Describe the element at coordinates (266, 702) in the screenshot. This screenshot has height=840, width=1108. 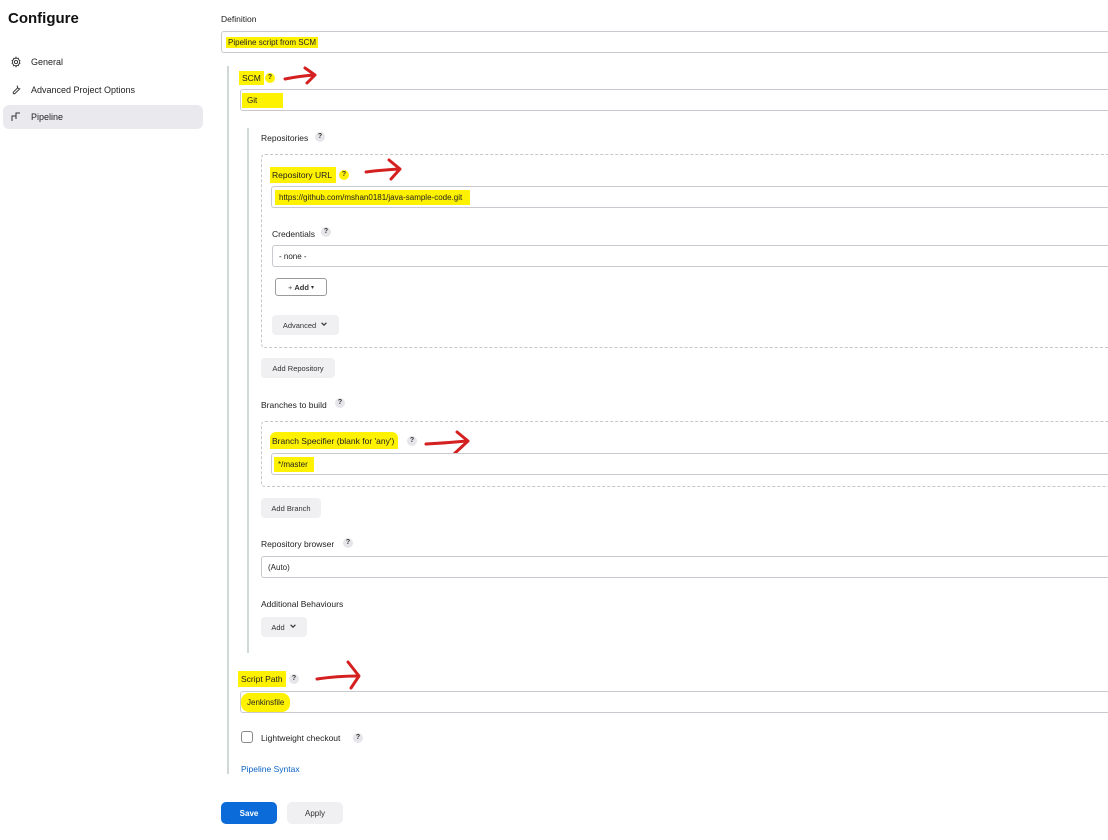
I see `script-path-value: Jenkinsfile` at that location.